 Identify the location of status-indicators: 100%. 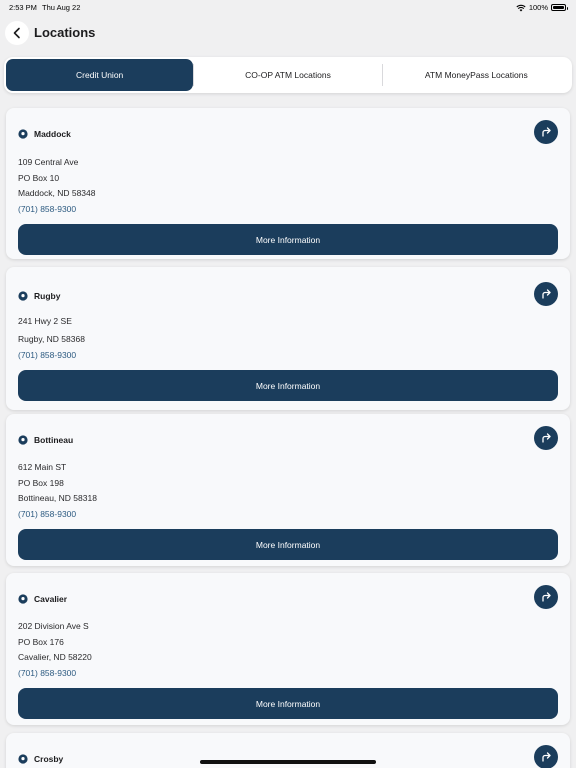
(542, 7).